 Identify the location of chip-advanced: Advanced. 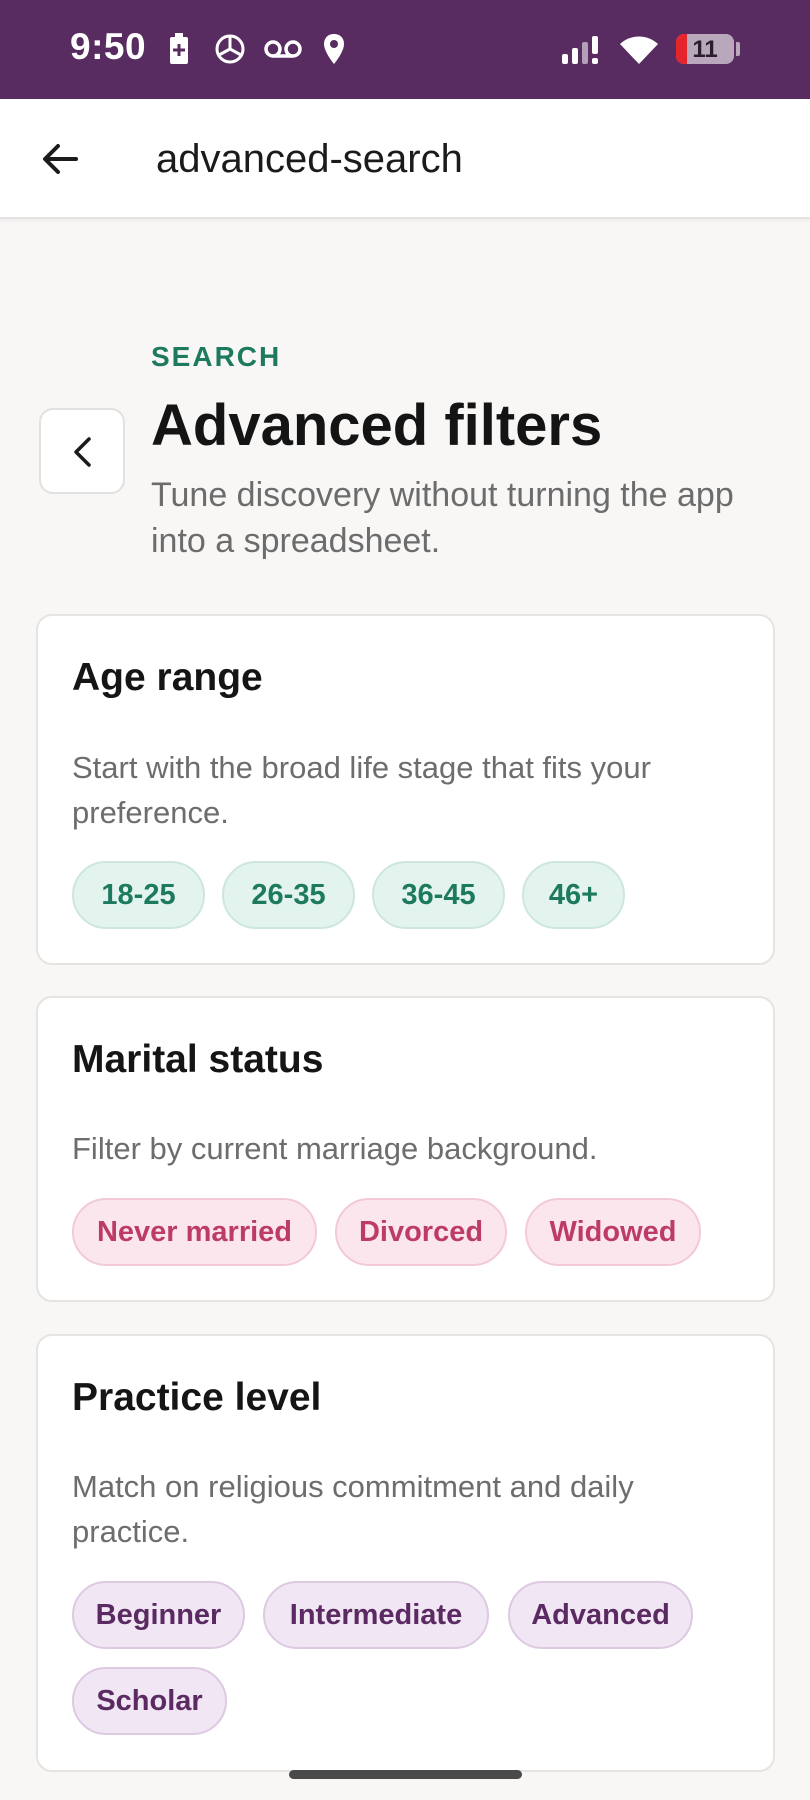
(600, 1615).